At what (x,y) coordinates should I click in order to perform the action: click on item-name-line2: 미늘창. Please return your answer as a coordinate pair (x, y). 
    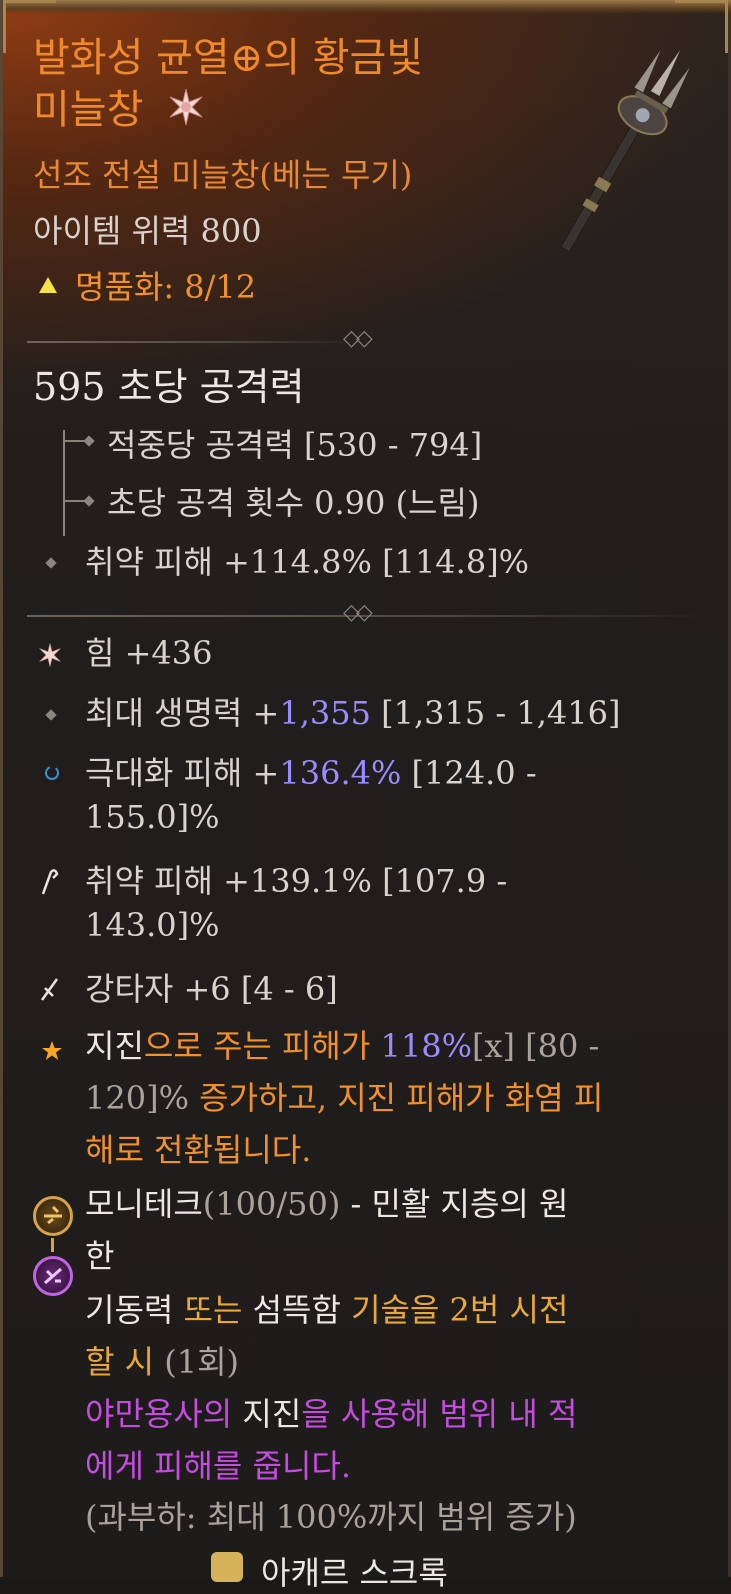
    Looking at the image, I should click on (119, 112).